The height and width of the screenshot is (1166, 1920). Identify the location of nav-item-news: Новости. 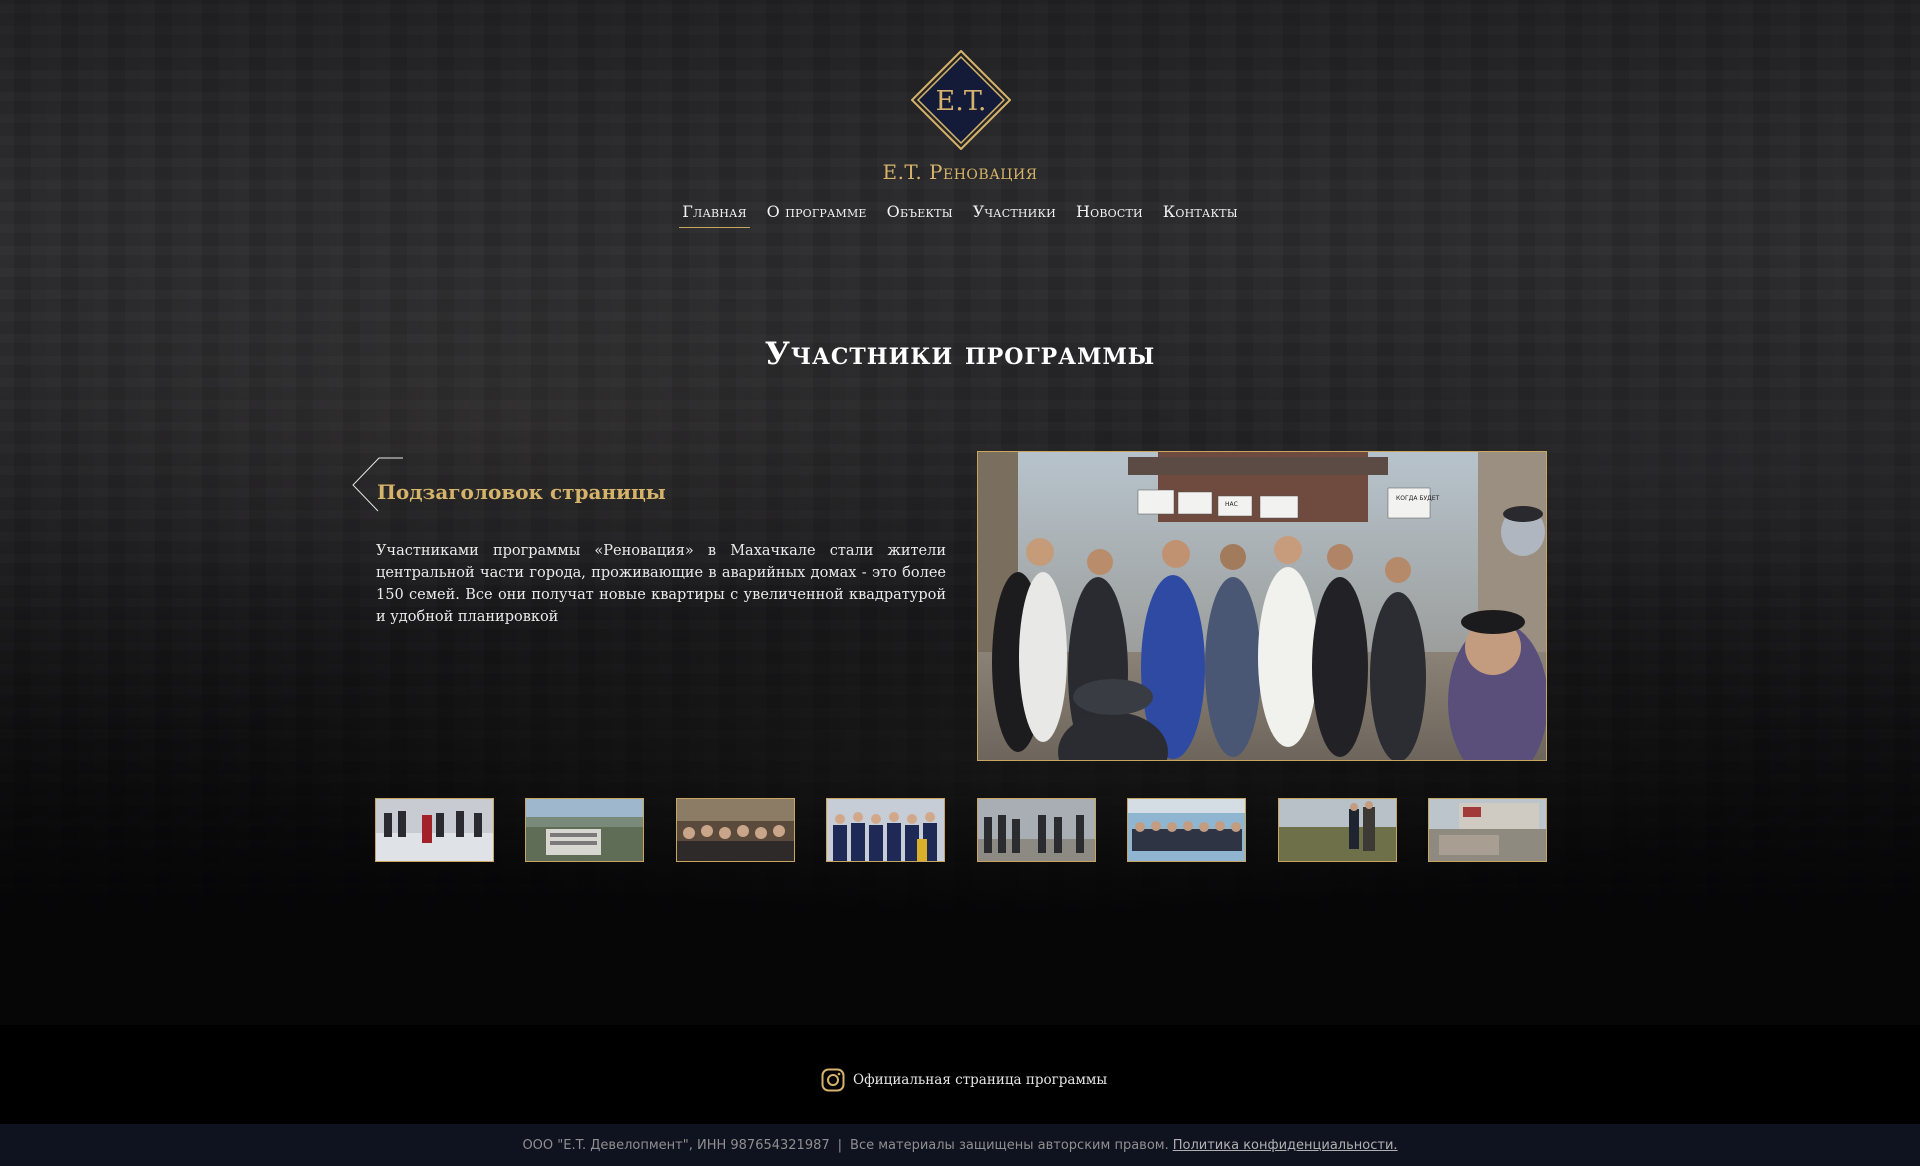
(1109, 214).